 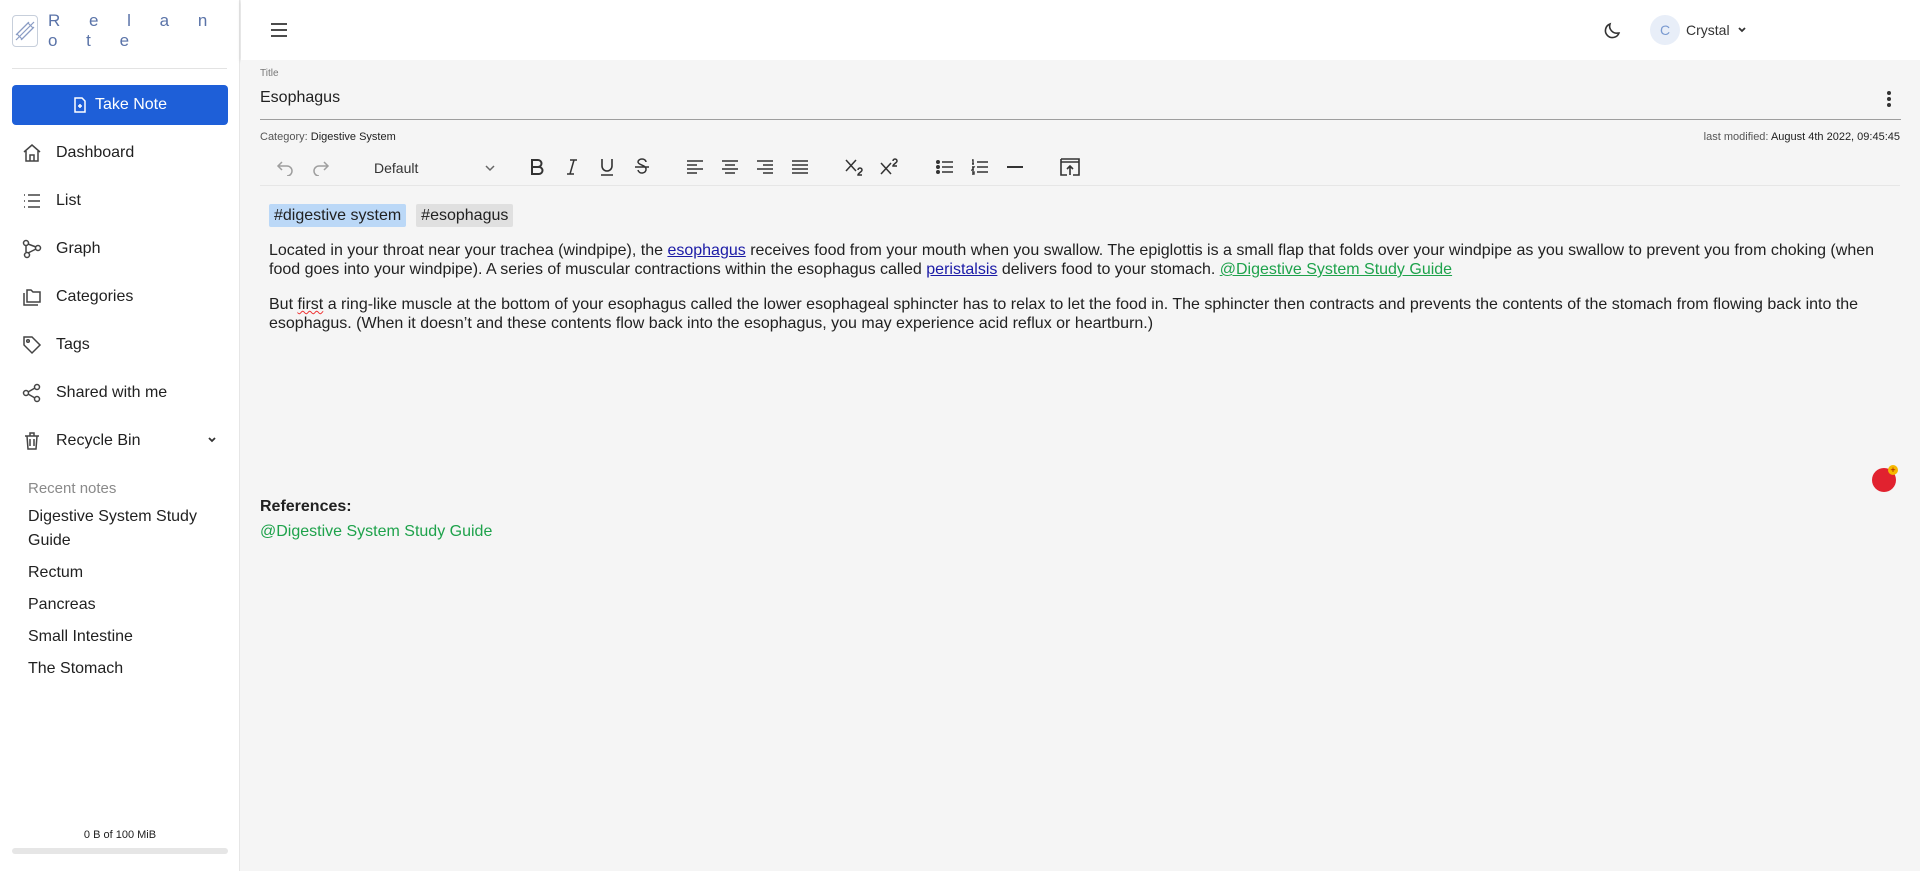 What do you see at coordinates (283, 304) in the screenshot?
I see `paragraph-text: But` at bounding box center [283, 304].